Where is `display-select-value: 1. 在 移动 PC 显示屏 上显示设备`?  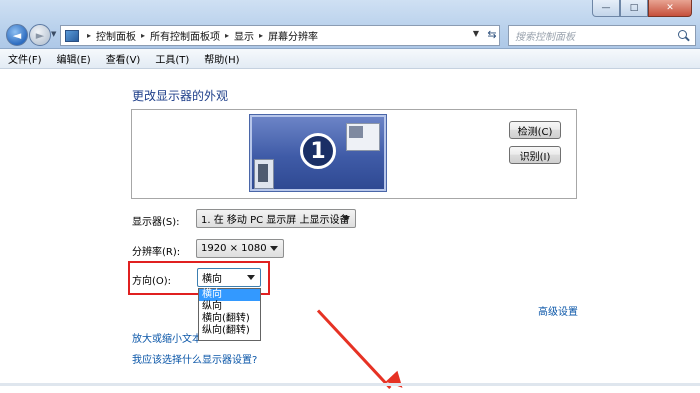
display-select-value: 1. 在 移动 PC 显示屏 上显示设备 is located at coordinates (275, 220).